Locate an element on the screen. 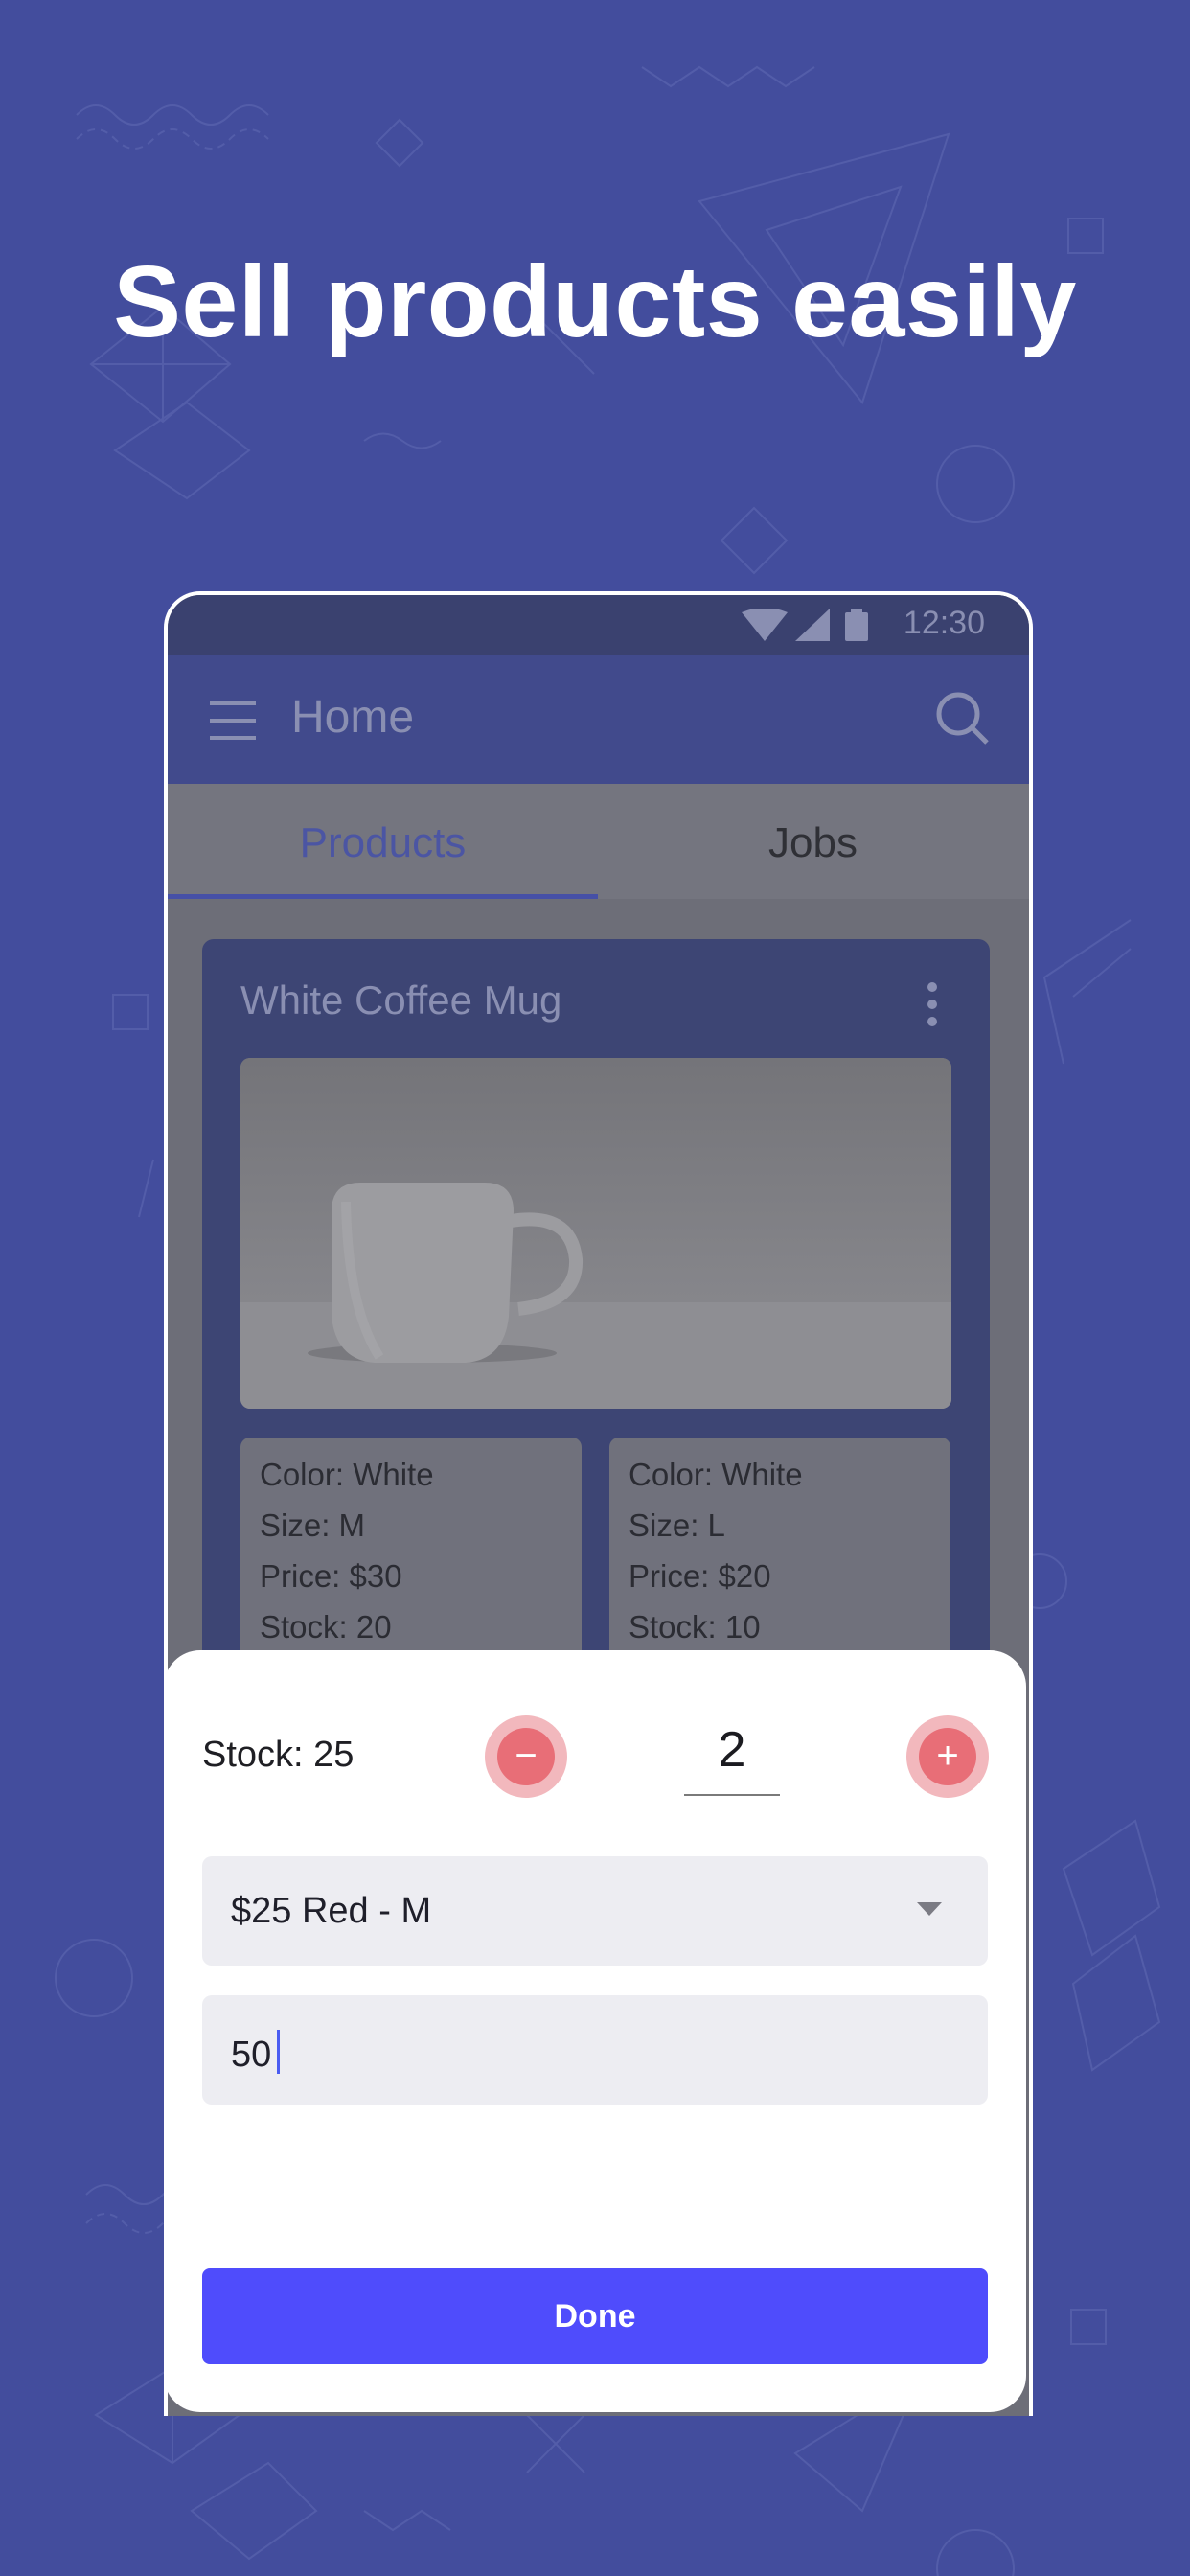  variant-select-value: $25 Red - M is located at coordinates (332, 1911).